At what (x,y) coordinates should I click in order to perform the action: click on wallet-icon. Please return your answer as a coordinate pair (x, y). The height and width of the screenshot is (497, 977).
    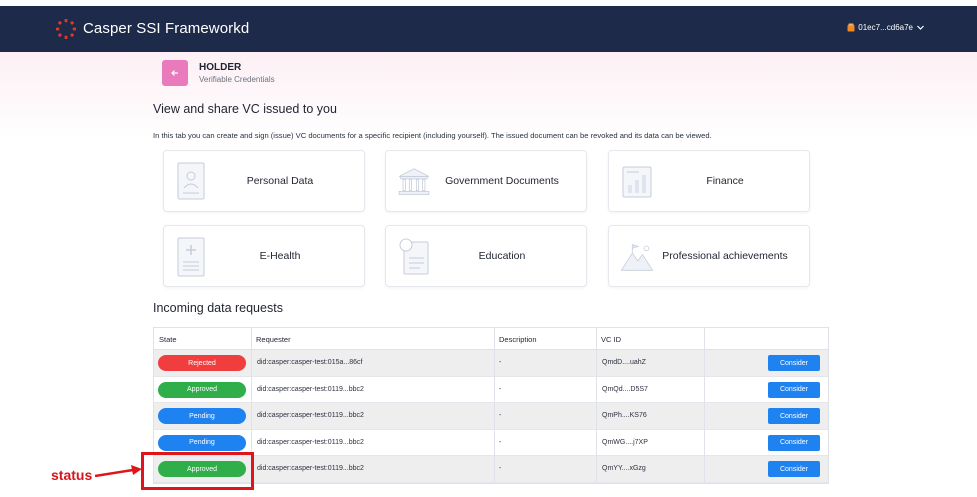
    Looking at the image, I should click on (851, 27).